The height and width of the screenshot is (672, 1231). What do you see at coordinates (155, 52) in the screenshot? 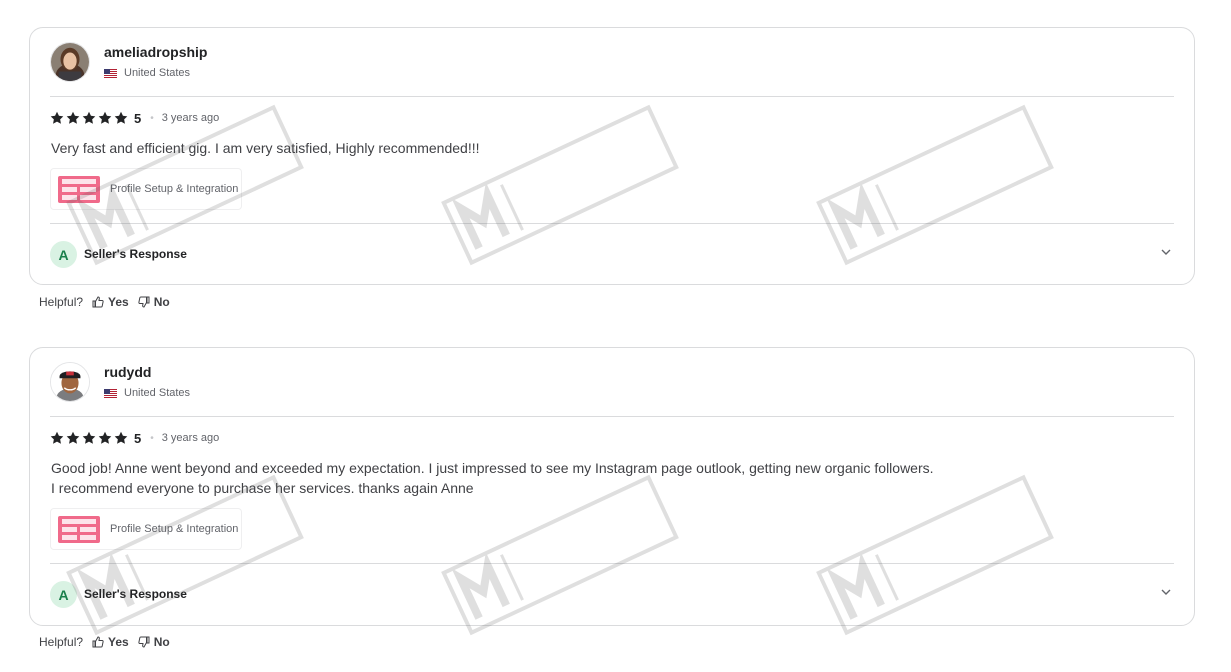
I see `reviewer-username: ameliadropship` at bounding box center [155, 52].